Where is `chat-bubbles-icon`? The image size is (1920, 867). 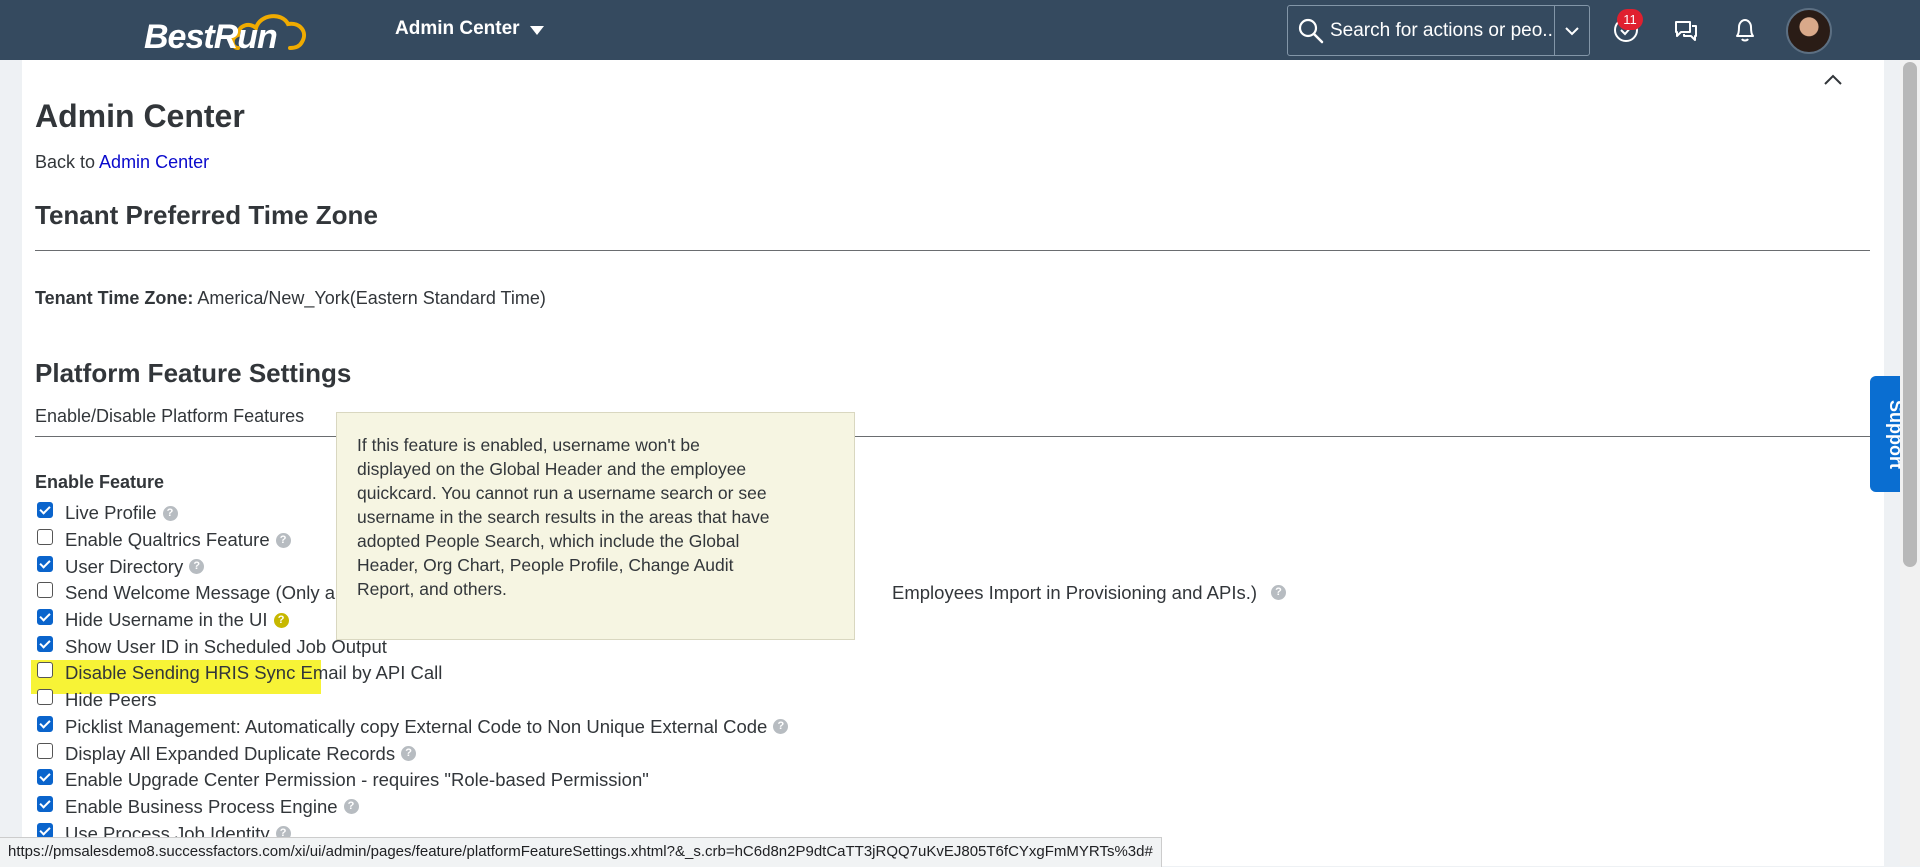 chat-bubbles-icon is located at coordinates (1686, 31).